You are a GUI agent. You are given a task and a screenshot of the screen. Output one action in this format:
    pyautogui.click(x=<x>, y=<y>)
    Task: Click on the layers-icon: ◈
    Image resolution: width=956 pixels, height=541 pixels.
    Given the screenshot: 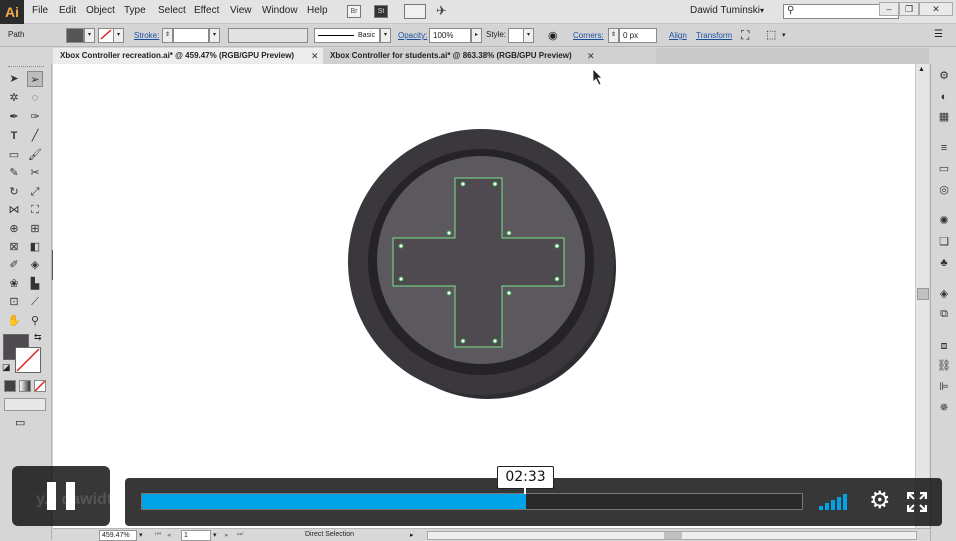 What is the action you would take?
    pyautogui.click(x=944, y=294)
    